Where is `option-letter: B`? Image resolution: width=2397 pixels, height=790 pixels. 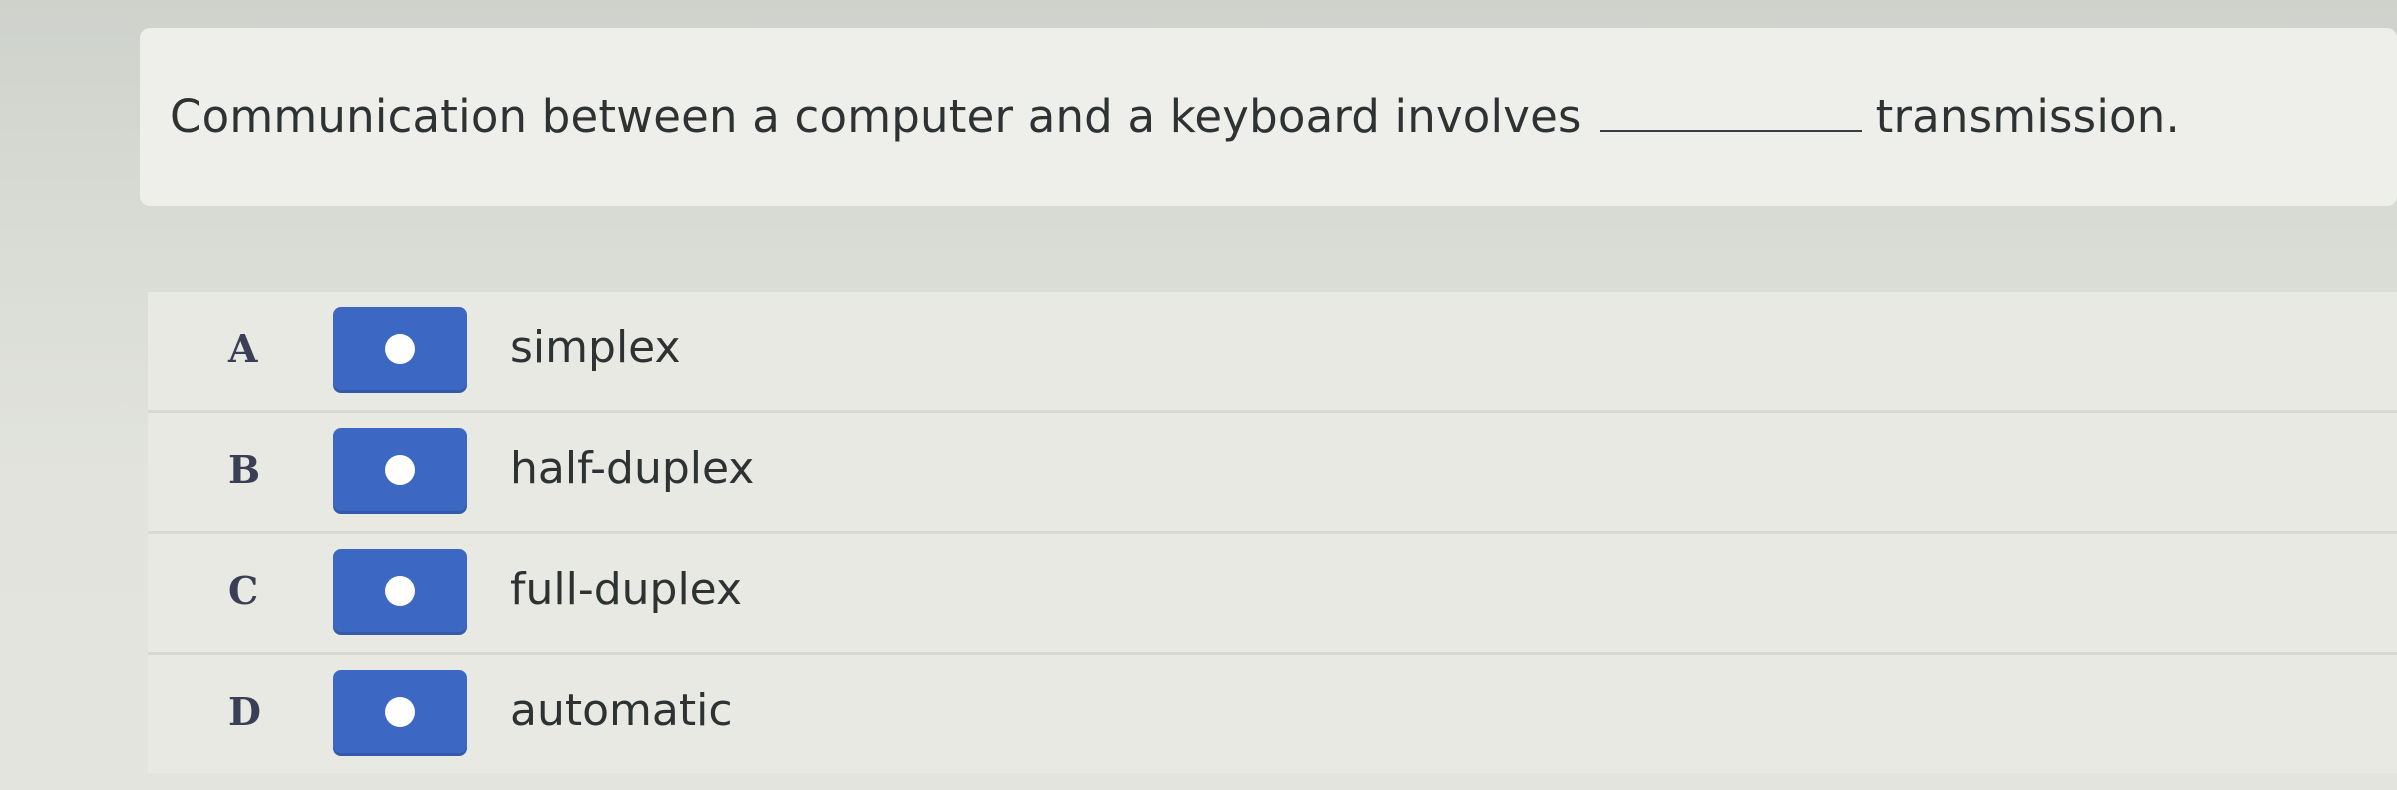
option-letter: B is located at coordinates (244, 469).